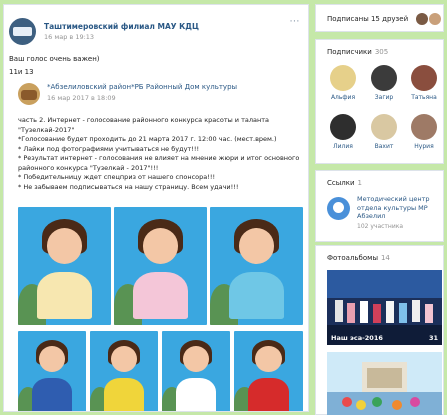 The height and width of the screenshot is (415, 447). I want to click on post-text-line: 11и 13, so click(21, 72).